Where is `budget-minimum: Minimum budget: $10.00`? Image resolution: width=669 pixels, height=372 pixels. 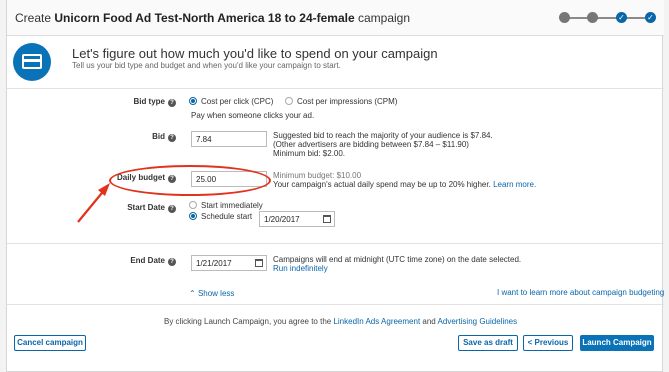
budget-minimum: Minimum budget: $10.00 is located at coordinates (317, 175).